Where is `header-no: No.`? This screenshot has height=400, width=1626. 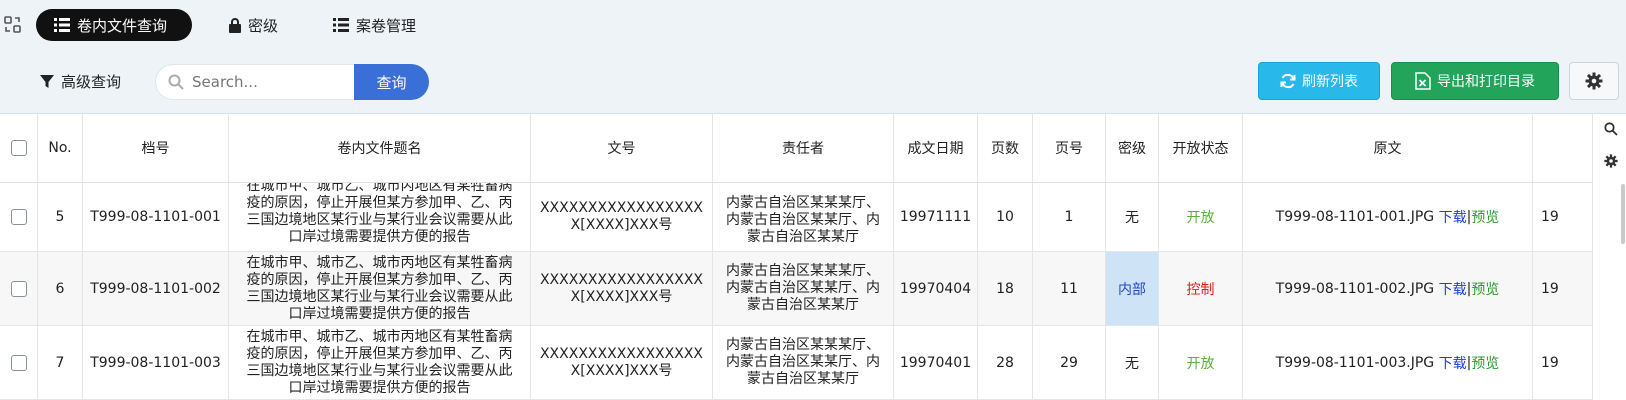 header-no: No. is located at coordinates (60, 148).